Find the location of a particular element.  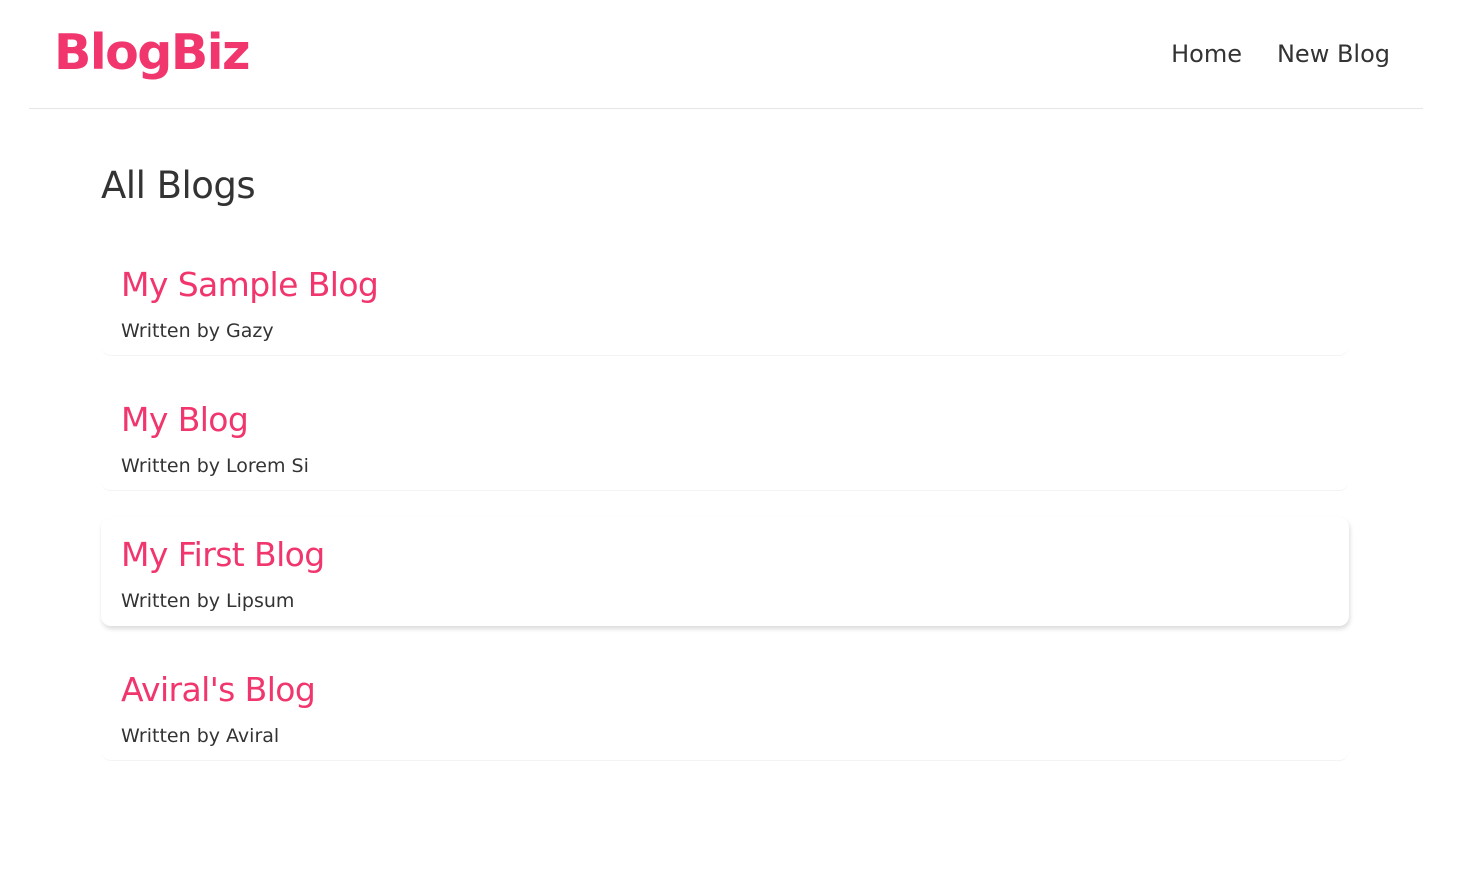

blog-preview: My Sample Blog Written by Gazy is located at coordinates (725, 301).